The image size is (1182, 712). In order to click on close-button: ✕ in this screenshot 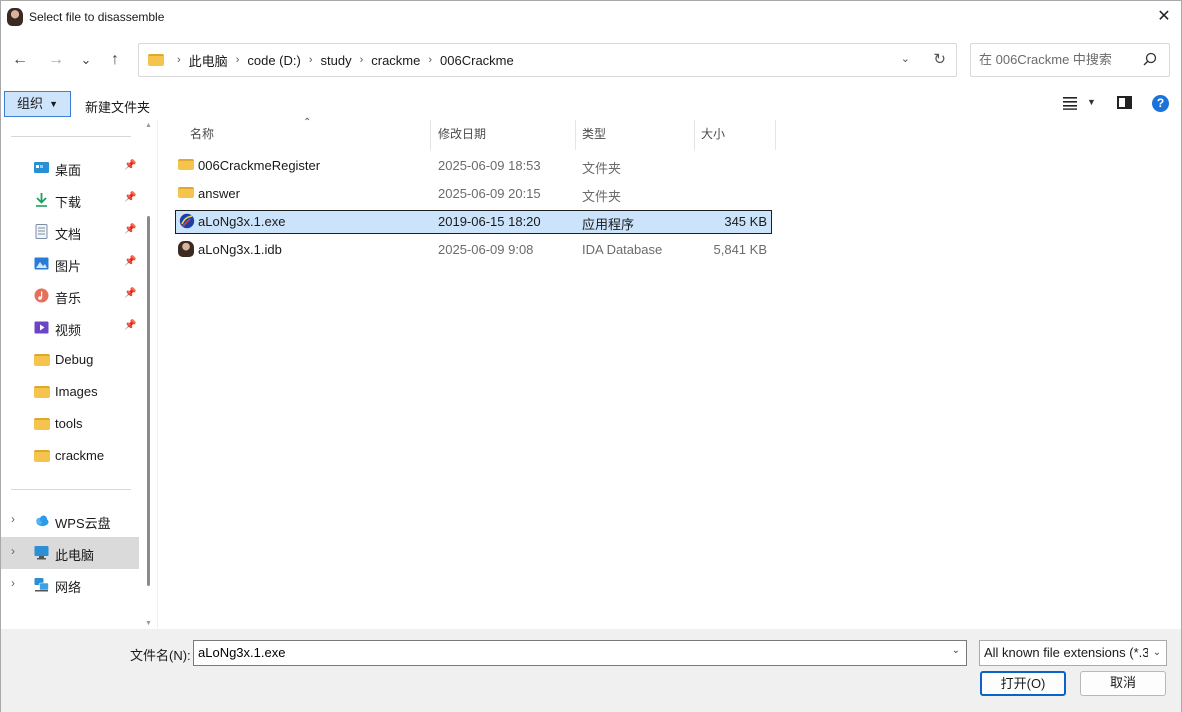, I will do `click(1164, 17)`.